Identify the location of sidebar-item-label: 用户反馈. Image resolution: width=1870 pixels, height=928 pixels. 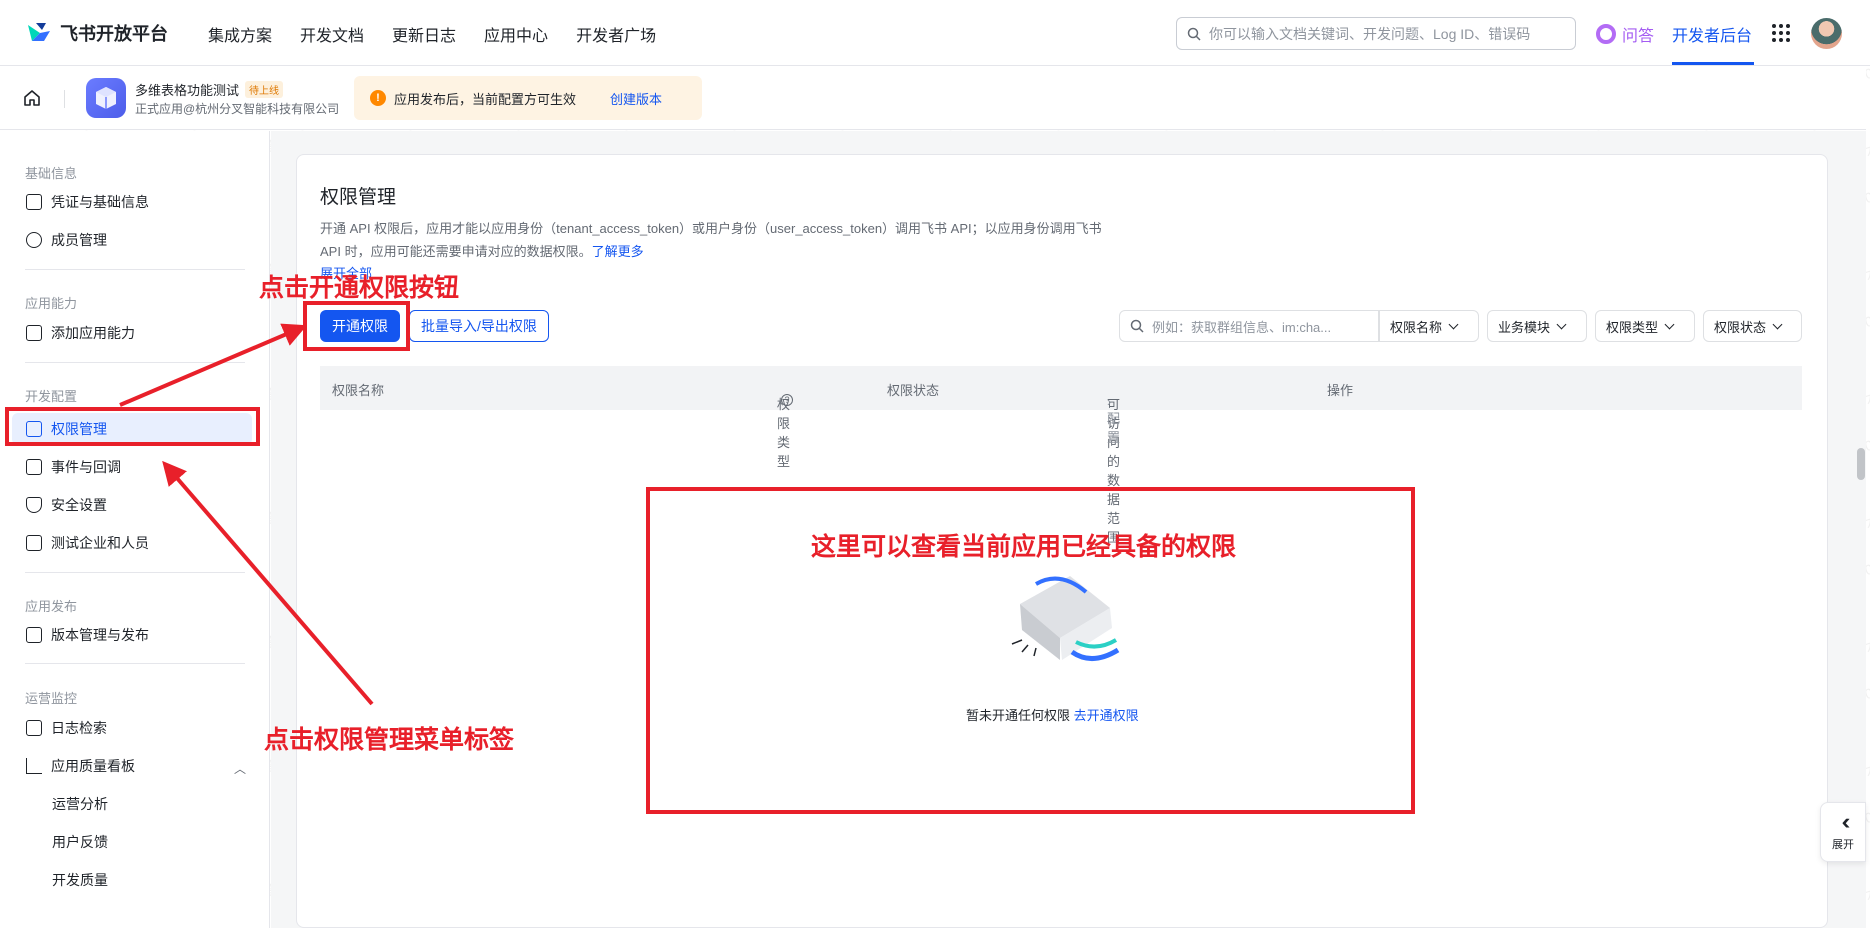
(80, 842).